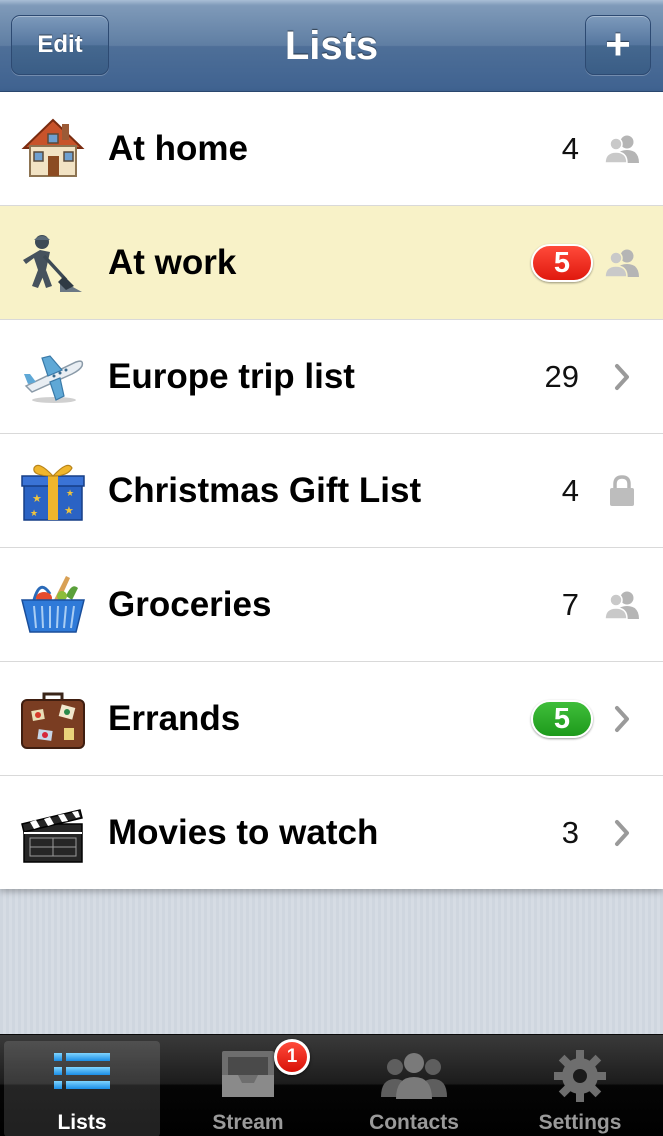 This screenshot has width=663, height=1136. I want to click on list-title: Groceries, so click(190, 604).